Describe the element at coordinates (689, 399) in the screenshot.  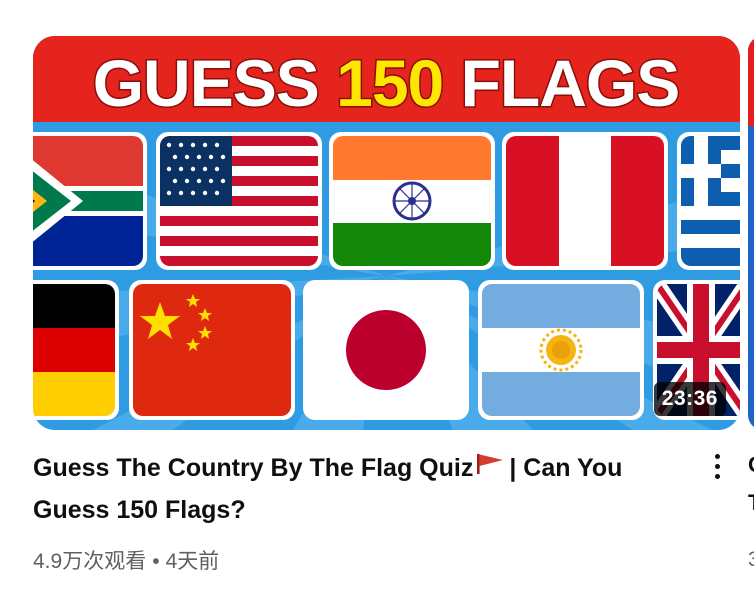
I see `duration-badge: 23:36` at that location.